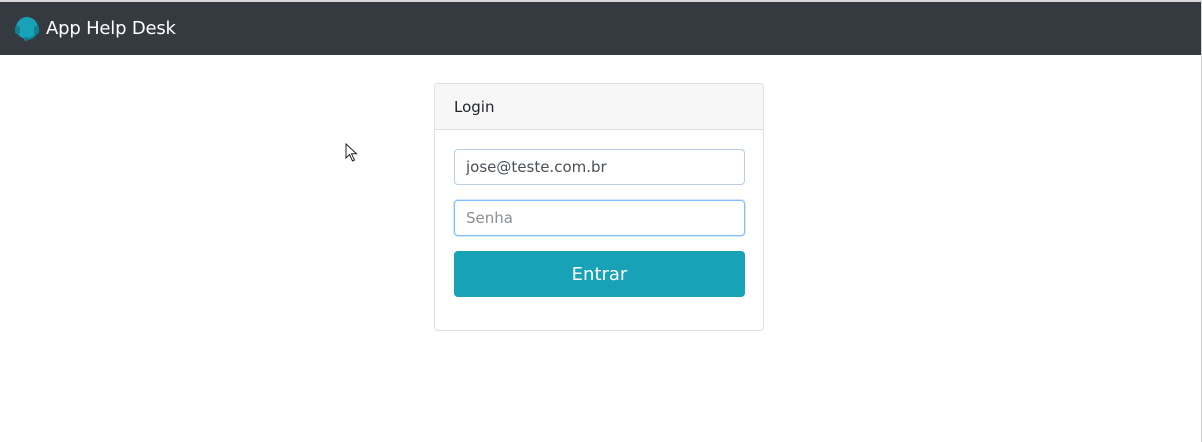 The height and width of the screenshot is (442, 1202). I want to click on brand: App Help Desk, so click(94, 29).